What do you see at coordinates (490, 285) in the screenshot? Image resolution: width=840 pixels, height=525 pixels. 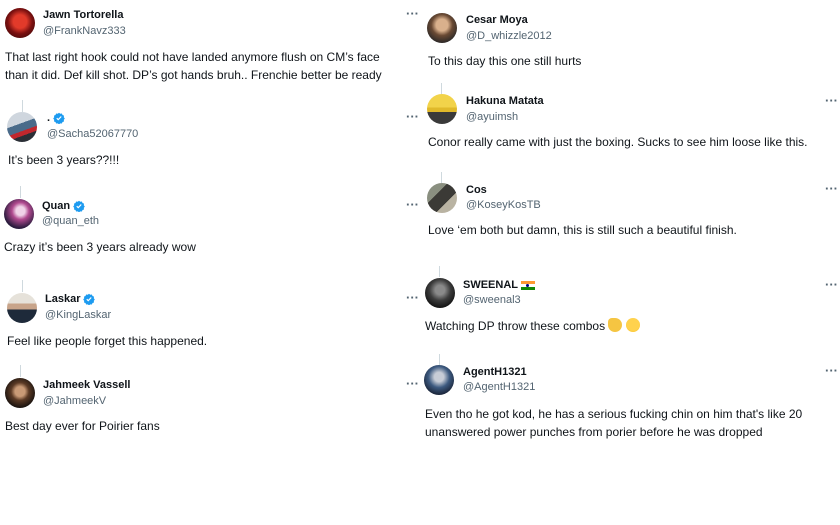 I see `display-name: SWEENAL` at bounding box center [490, 285].